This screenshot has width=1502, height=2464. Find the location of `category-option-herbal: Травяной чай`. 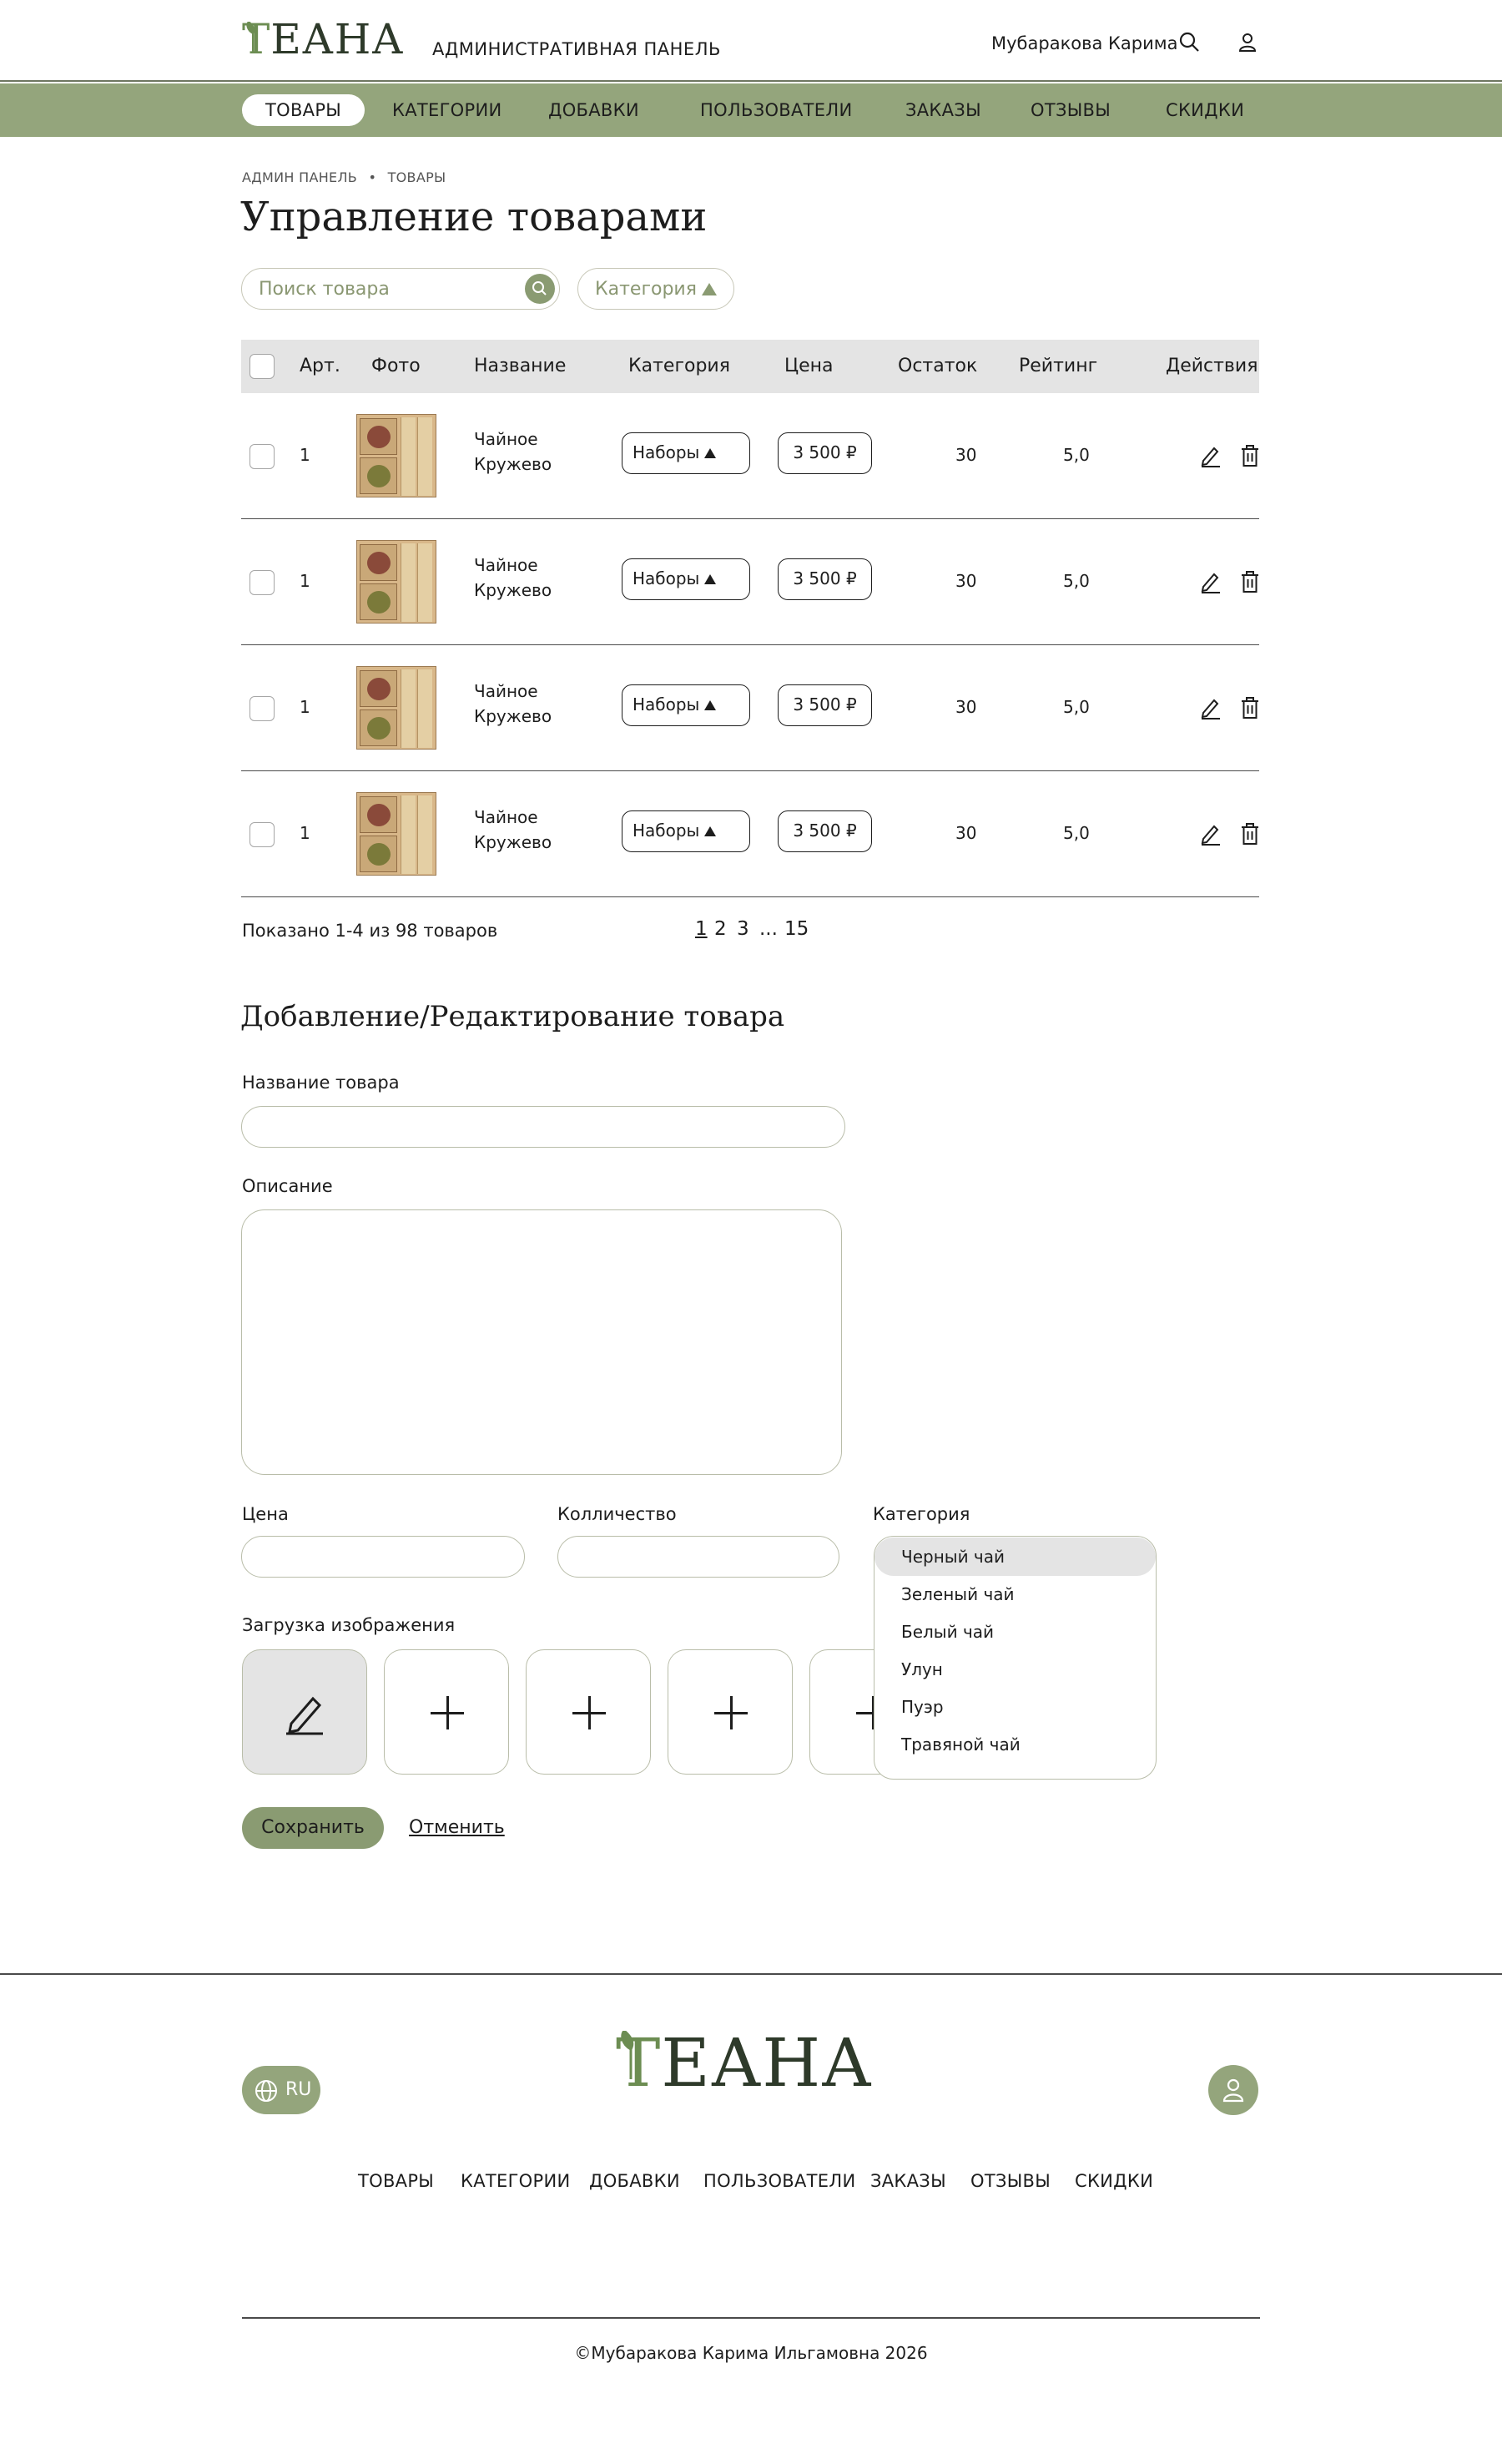

category-option-herbal: Травяной чай is located at coordinates (1015, 1744).